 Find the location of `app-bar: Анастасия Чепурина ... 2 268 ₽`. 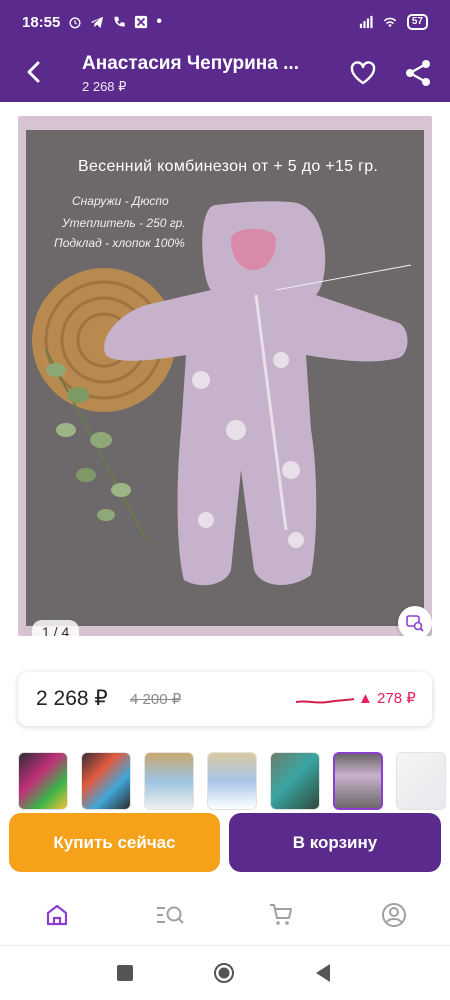

app-bar: Анастасия Чепурина ... 2 268 ₽ is located at coordinates (225, 73).